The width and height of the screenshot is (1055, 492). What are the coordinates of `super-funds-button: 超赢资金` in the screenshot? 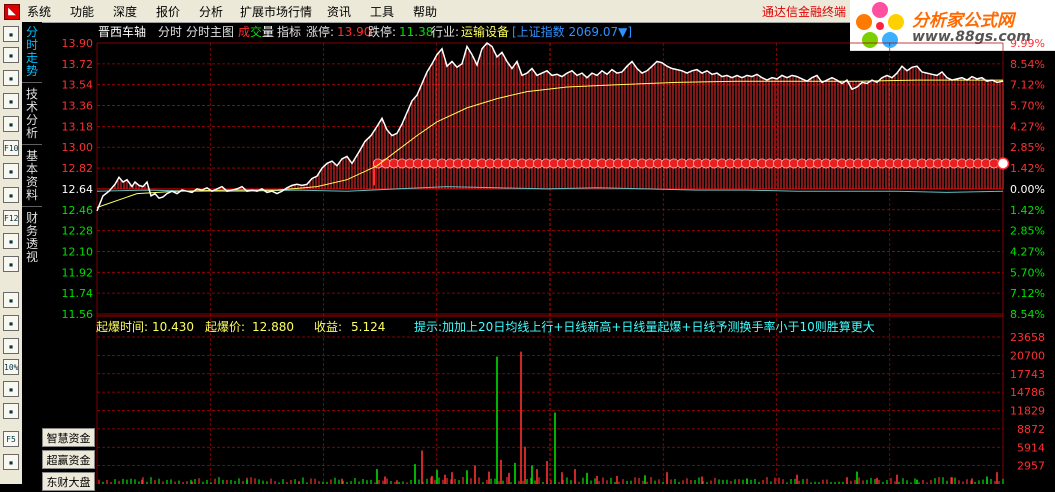 It's located at (68, 459).